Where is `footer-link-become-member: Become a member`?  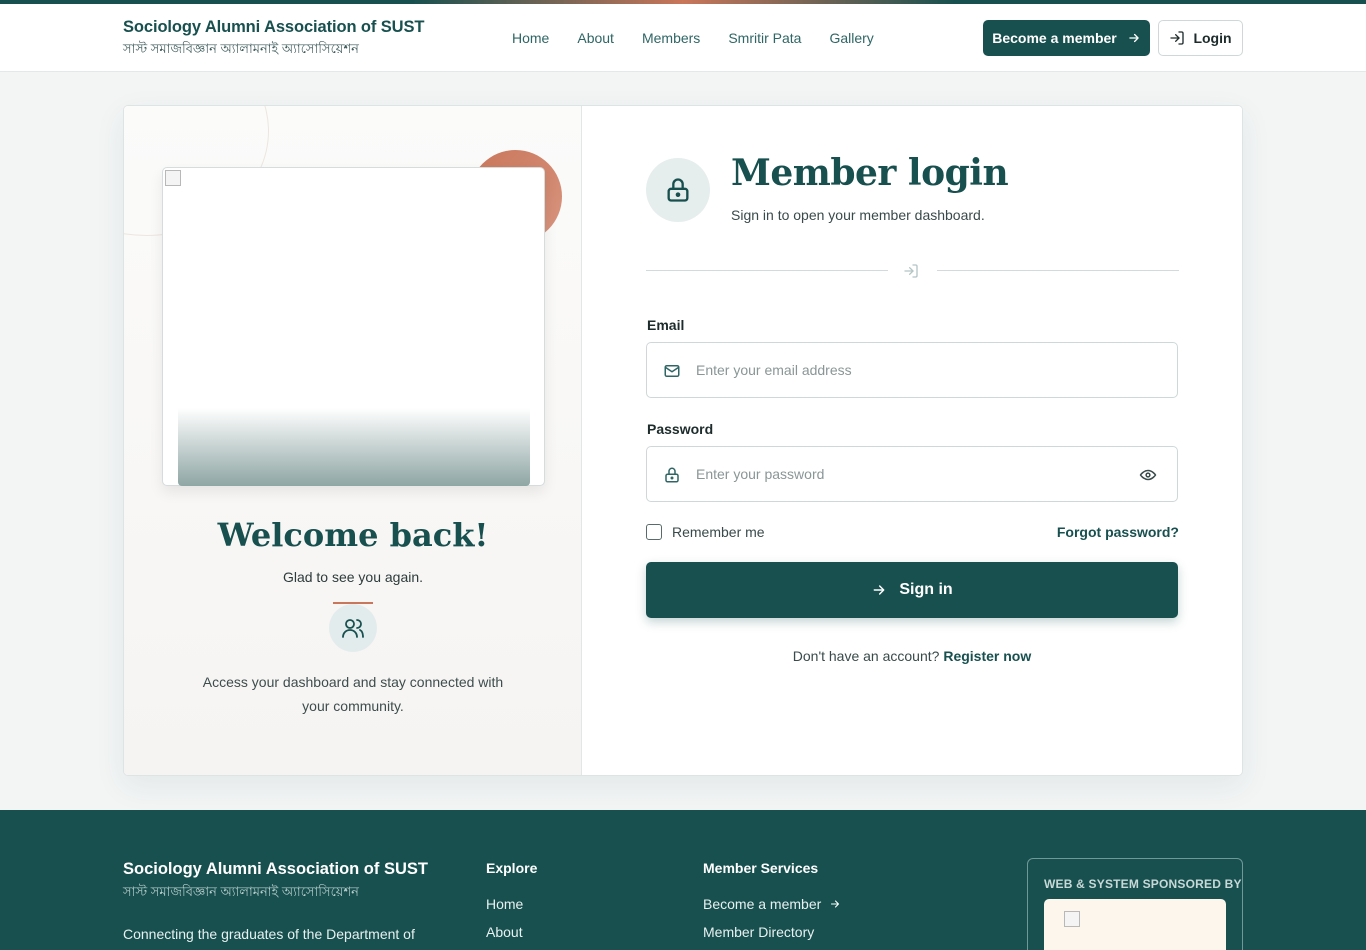 footer-link-become-member: Become a member is located at coordinates (772, 904).